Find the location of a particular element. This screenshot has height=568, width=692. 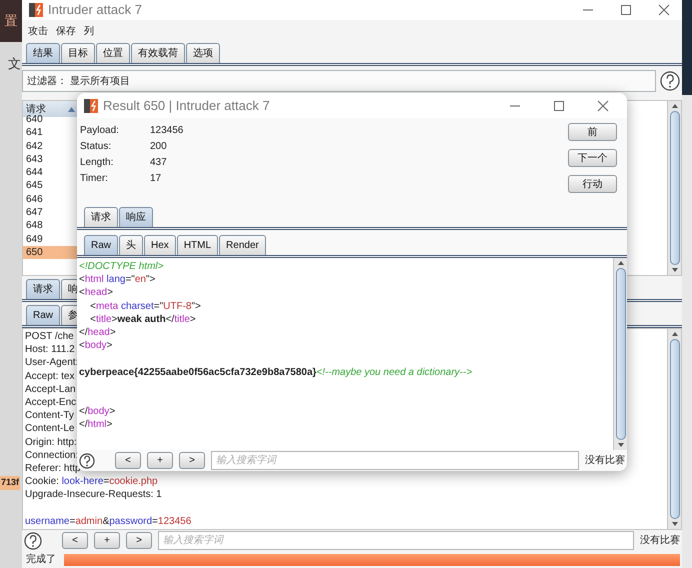

request-line: Upgrade-Insecure-Requests: 1 is located at coordinates (93, 495).